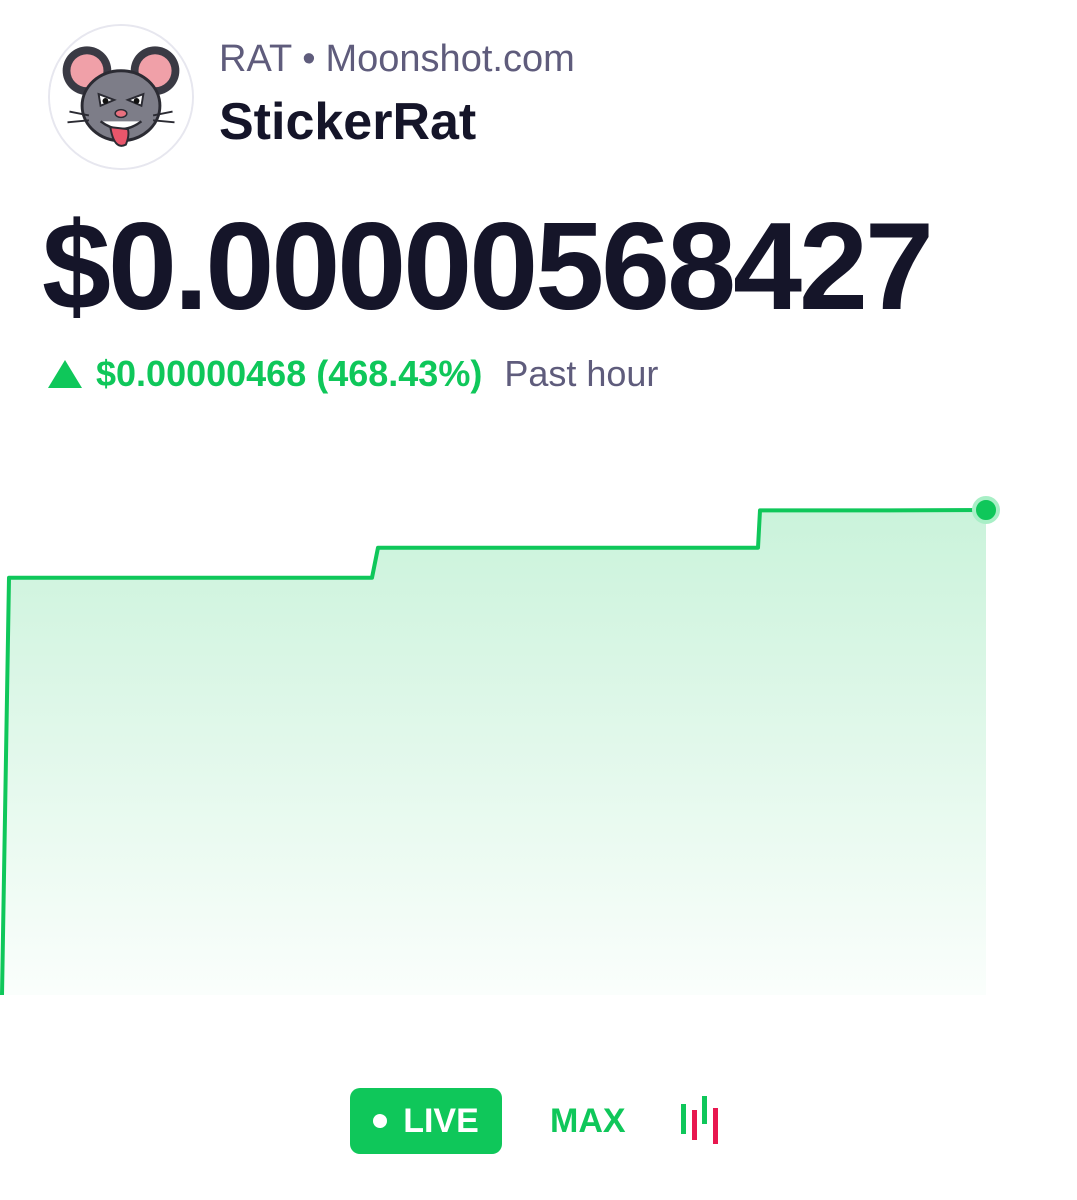 This screenshot has width=1077, height=1200. Describe the element at coordinates (65, 374) in the screenshot. I see `up-arrow-icon` at that location.